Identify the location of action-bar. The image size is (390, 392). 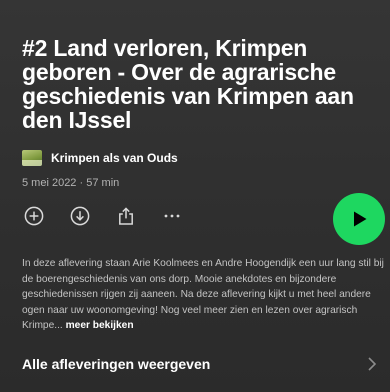
(114, 216).